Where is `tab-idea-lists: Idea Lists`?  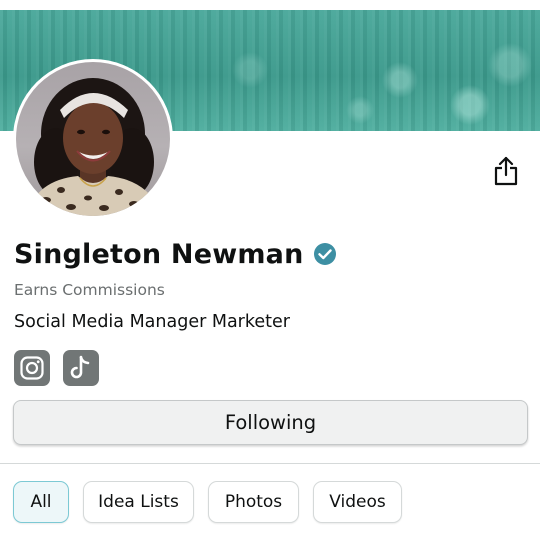 tab-idea-lists: Idea Lists is located at coordinates (138, 502).